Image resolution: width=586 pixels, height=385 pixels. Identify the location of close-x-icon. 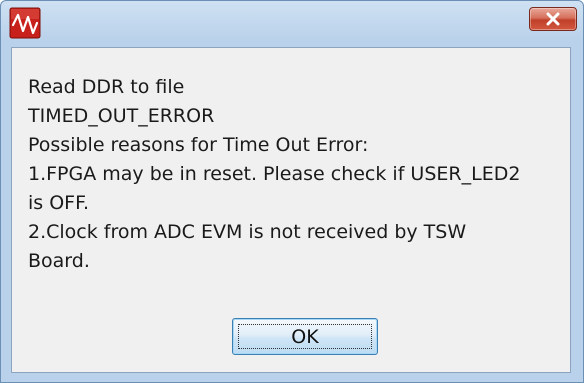
(553, 19).